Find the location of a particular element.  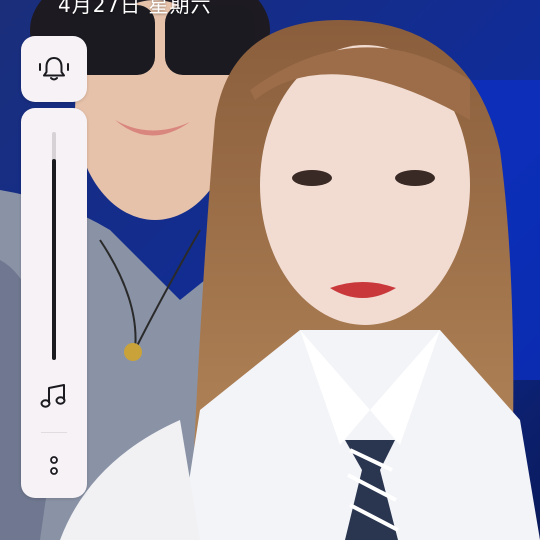

more-options-icon is located at coordinates (54, 466).